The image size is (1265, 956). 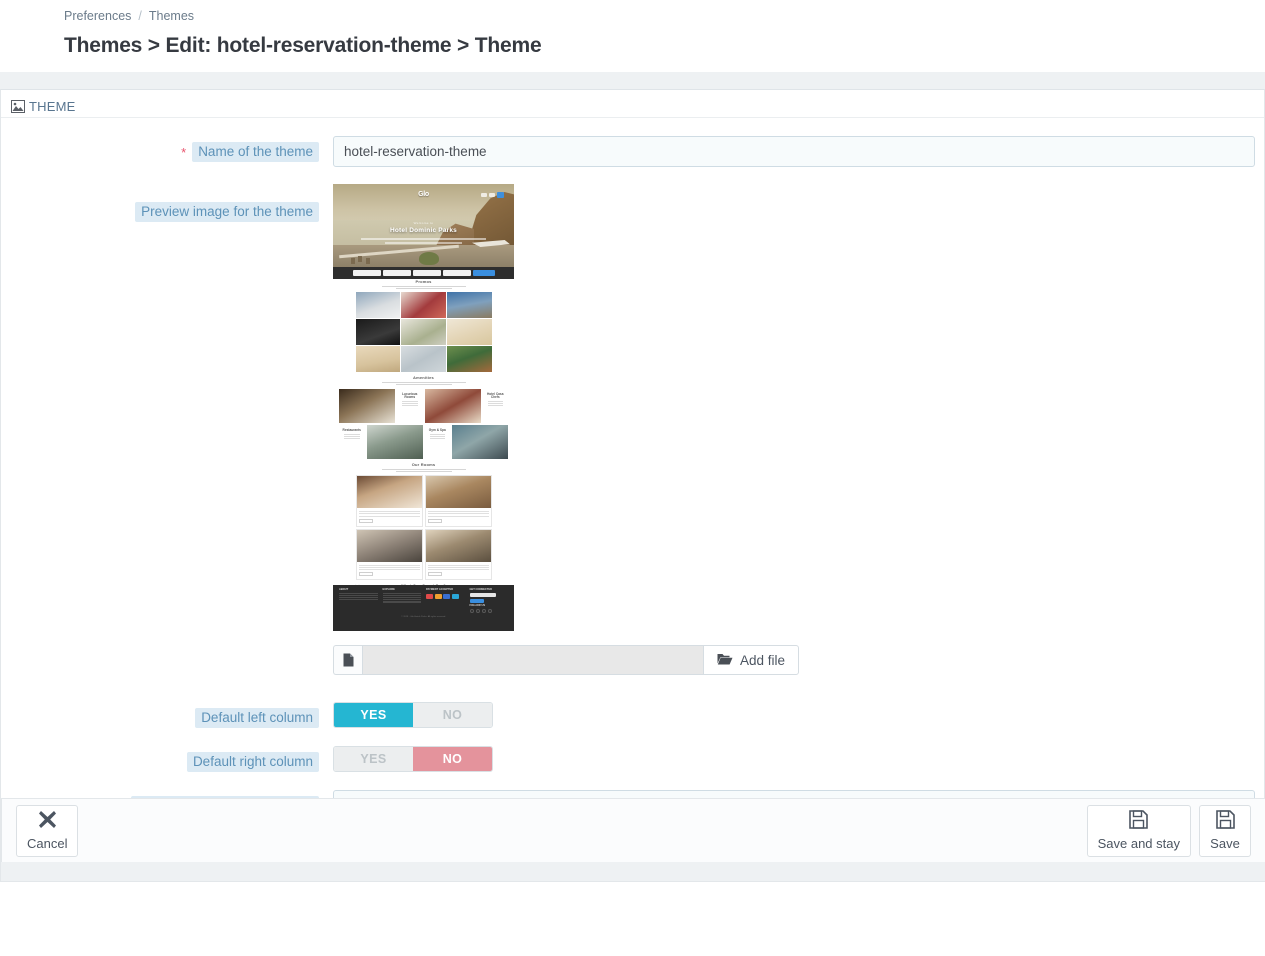 I want to click on file-name-display, so click(x=532, y=660).